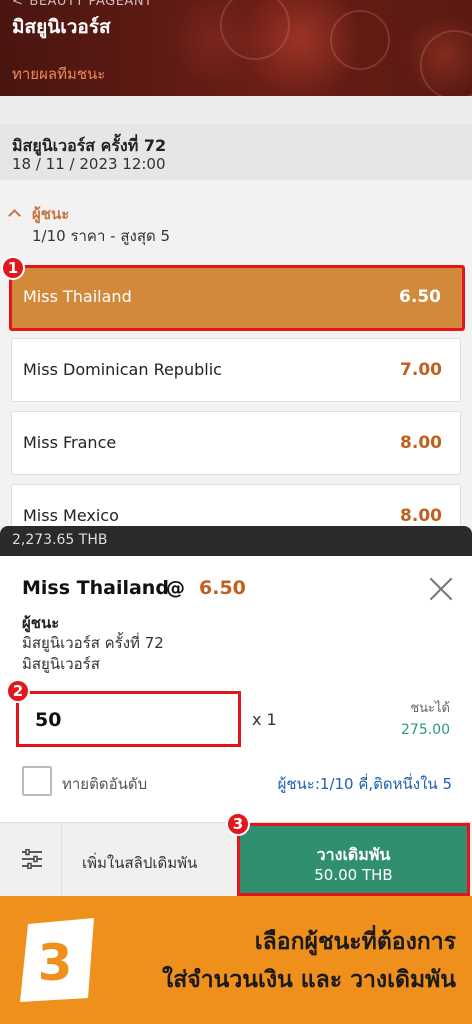 This screenshot has height=1024, width=472. I want to click on page-subtitle: ทายผลทีมชนะ, so click(59, 74).